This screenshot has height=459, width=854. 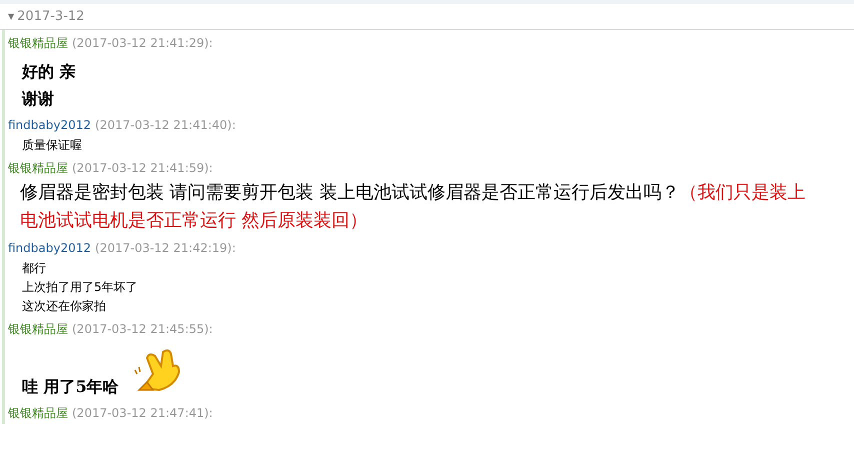 I want to click on message-text: 这次还在你家拍, so click(x=63, y=306).